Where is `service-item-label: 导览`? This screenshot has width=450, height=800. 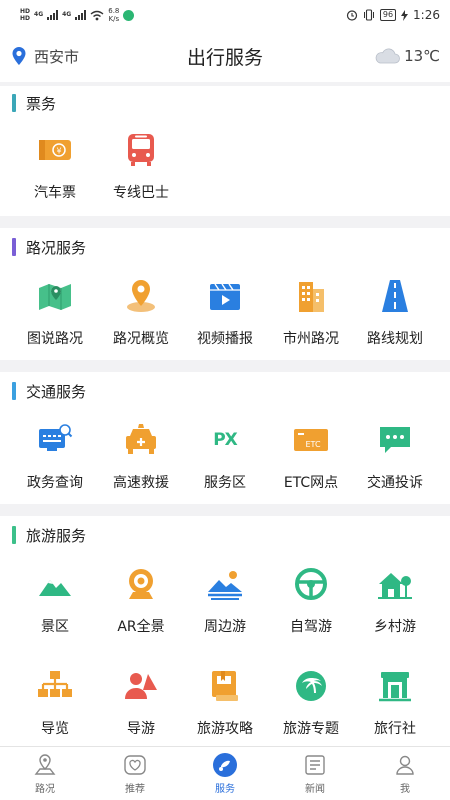 service-item-label: 导览 is located at coordinates (55, 729).